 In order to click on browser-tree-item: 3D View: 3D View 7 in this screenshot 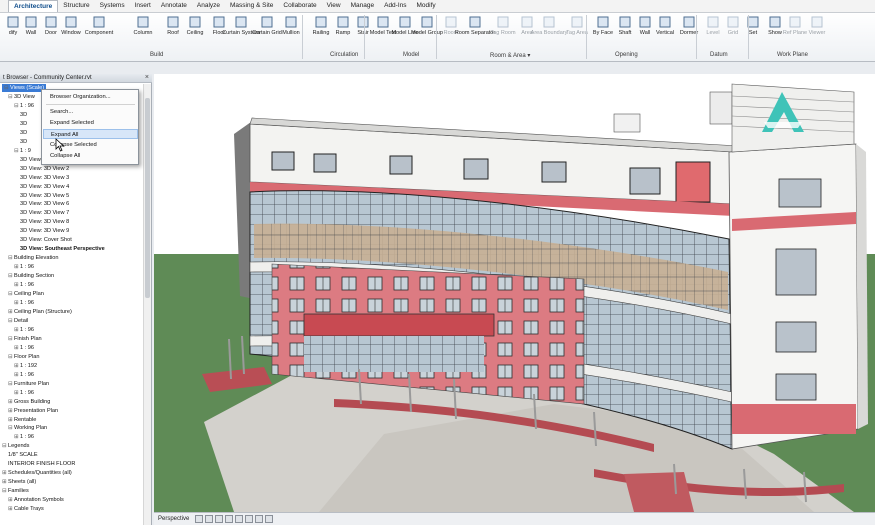, I will do `click(44, 213)`.